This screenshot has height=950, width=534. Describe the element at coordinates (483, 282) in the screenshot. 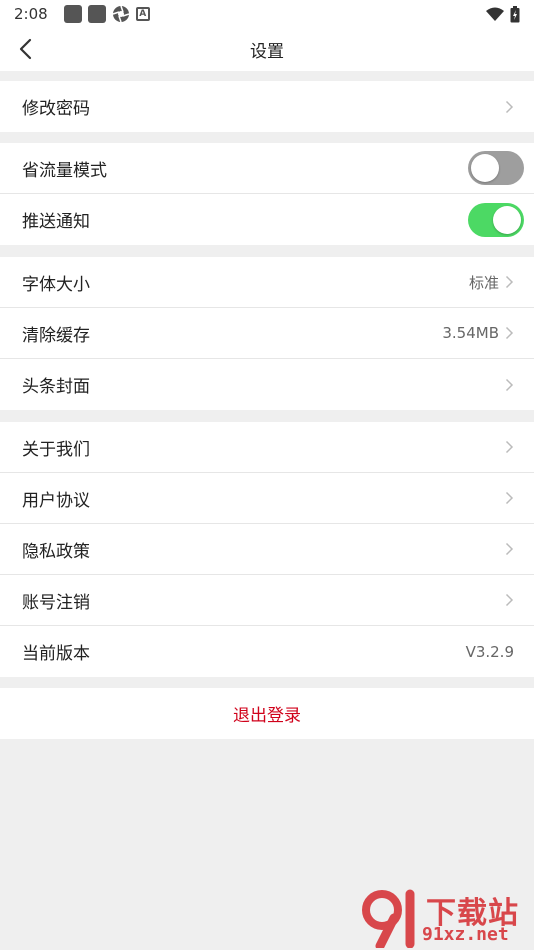

I see `font-size-value: 标准` at that location.